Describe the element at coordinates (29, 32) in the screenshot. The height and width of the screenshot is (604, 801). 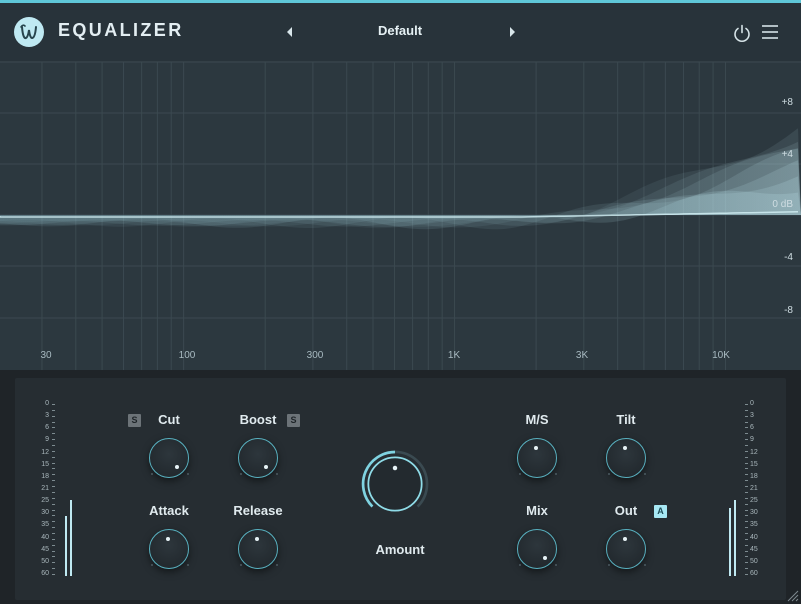
I see `brand-logo-icon` at that location.